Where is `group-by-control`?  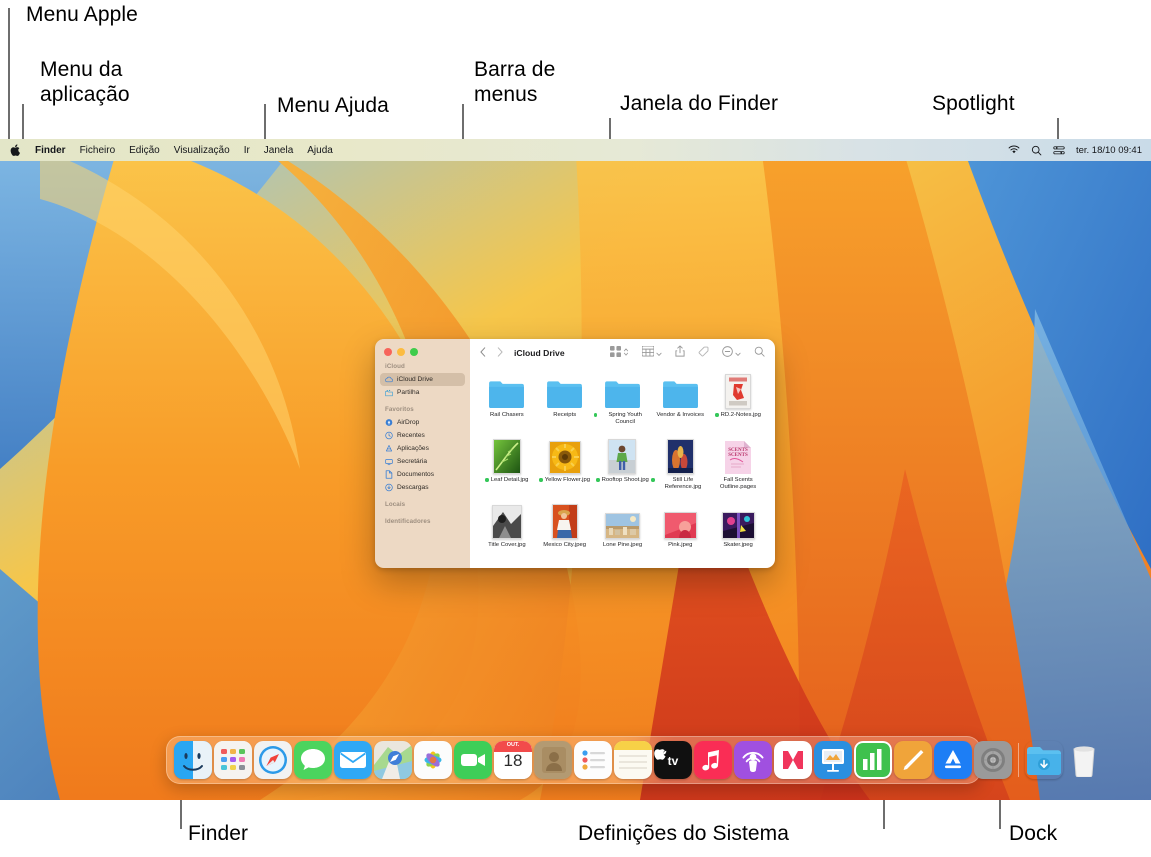 group-by-control is located at coordinates (651, 353).